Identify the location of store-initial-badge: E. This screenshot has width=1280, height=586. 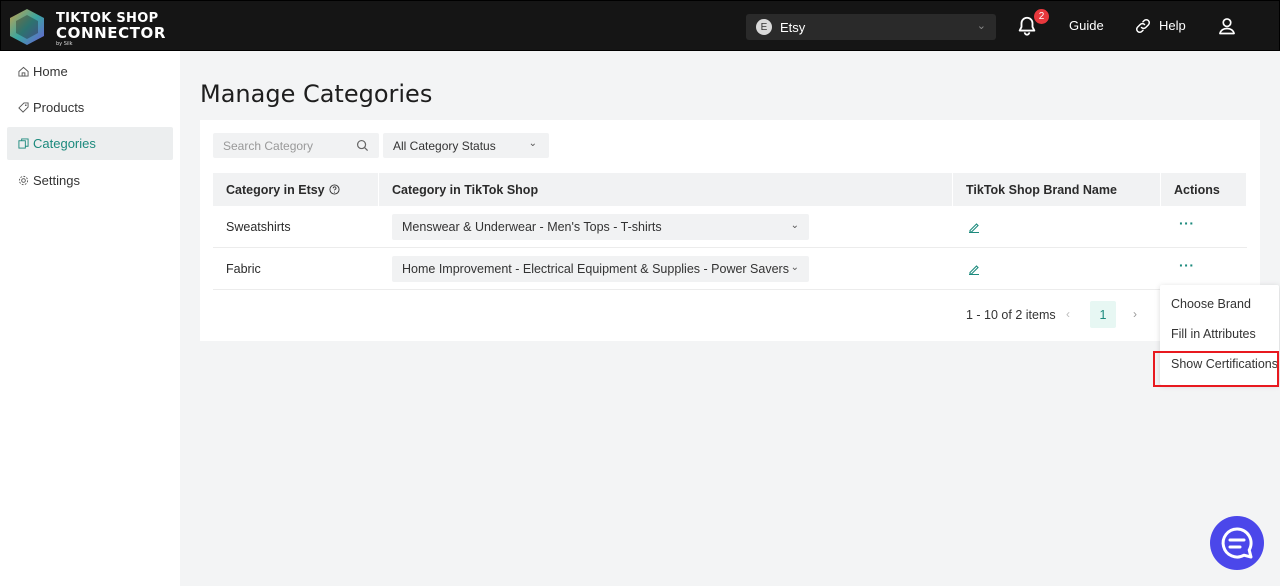
(764, 27).